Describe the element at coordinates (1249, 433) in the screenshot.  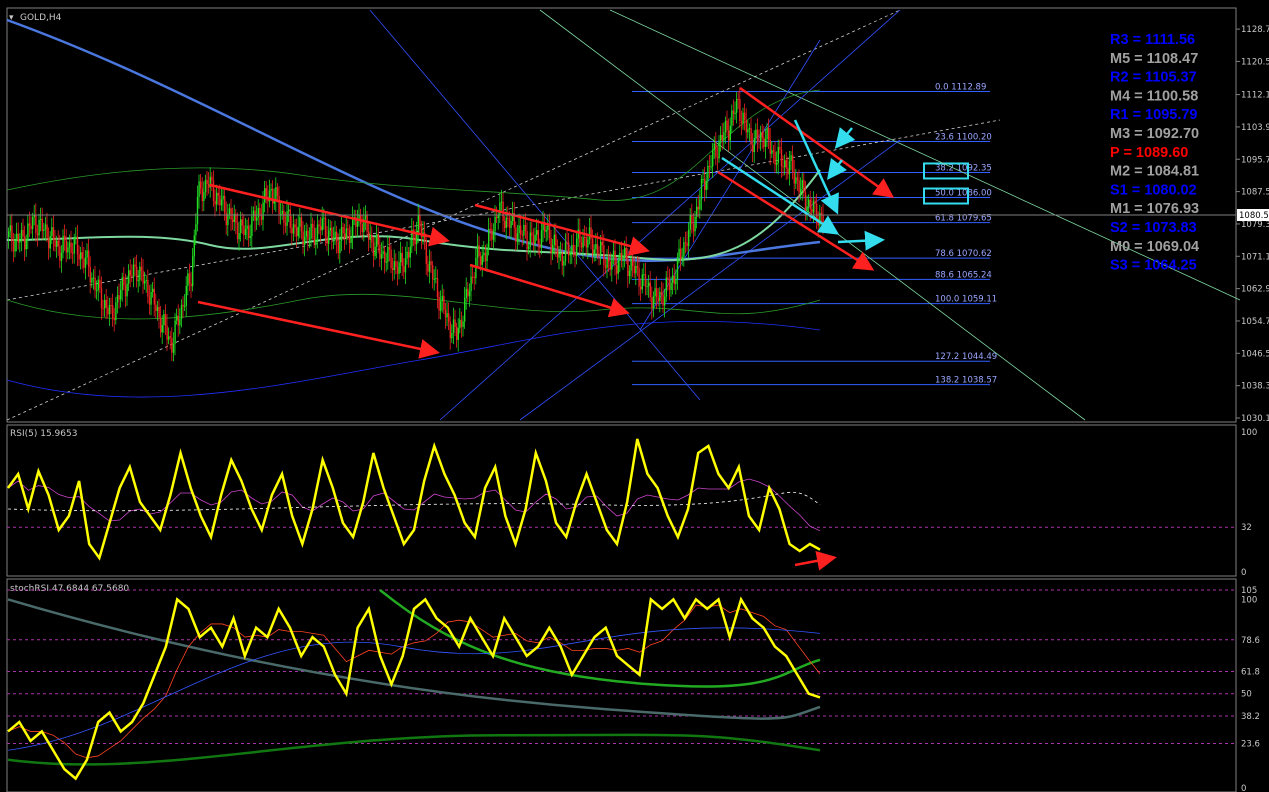
I see `rsi-tick-label: 100` at that location.